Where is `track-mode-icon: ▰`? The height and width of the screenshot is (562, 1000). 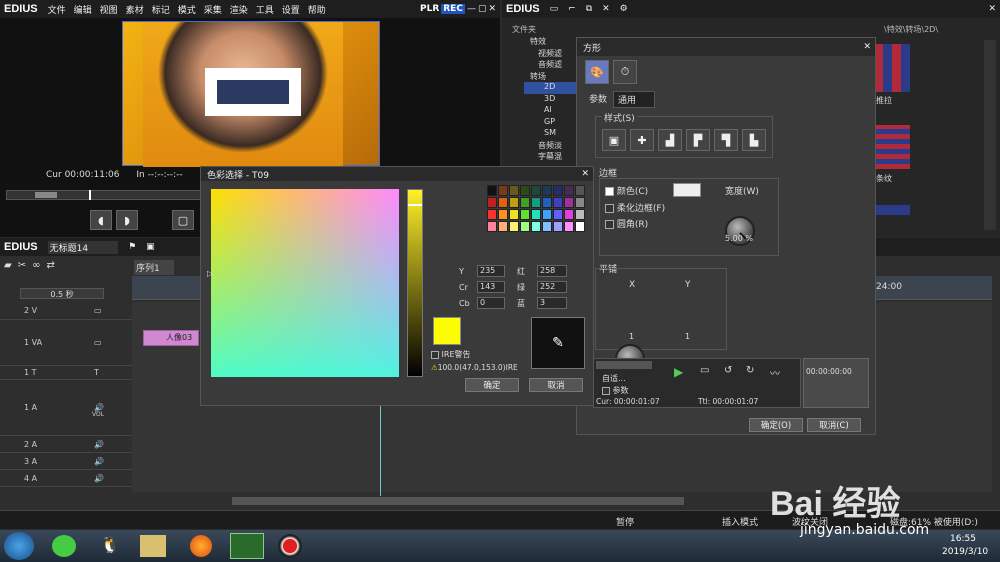 track-mode-icon: ▰ is located at coordinates (8, 265).